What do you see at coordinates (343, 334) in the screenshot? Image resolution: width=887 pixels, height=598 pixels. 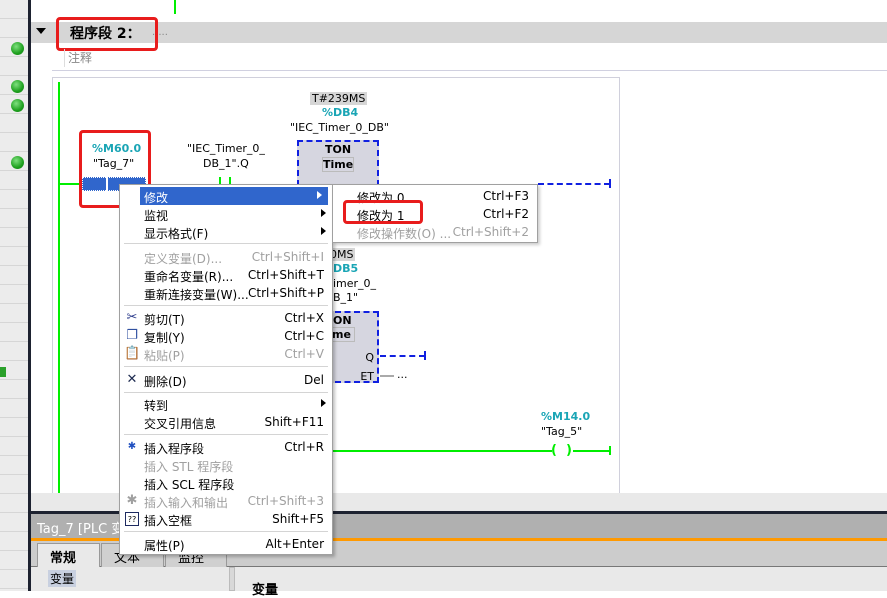 I see `timer2-subtype: me` at bounding box center [343, 334].